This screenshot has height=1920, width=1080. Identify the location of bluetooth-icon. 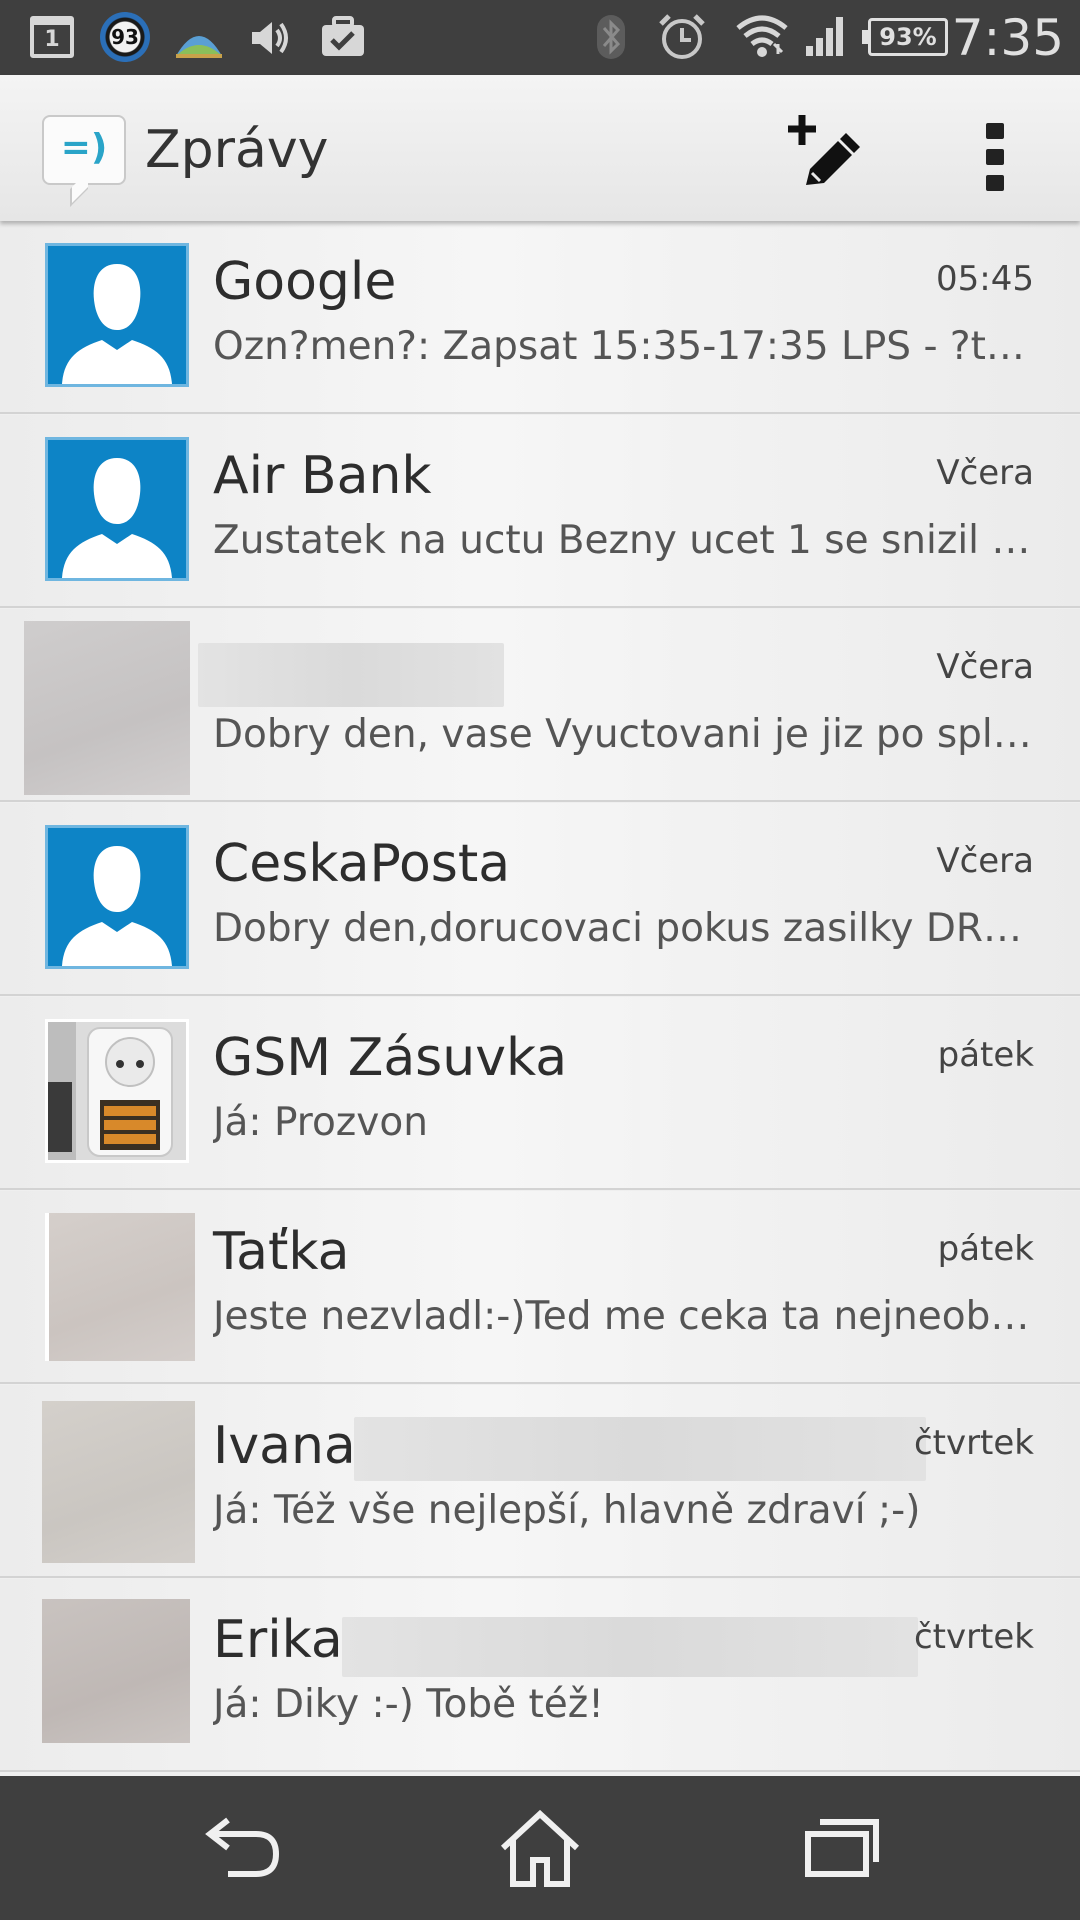
(611, 37).